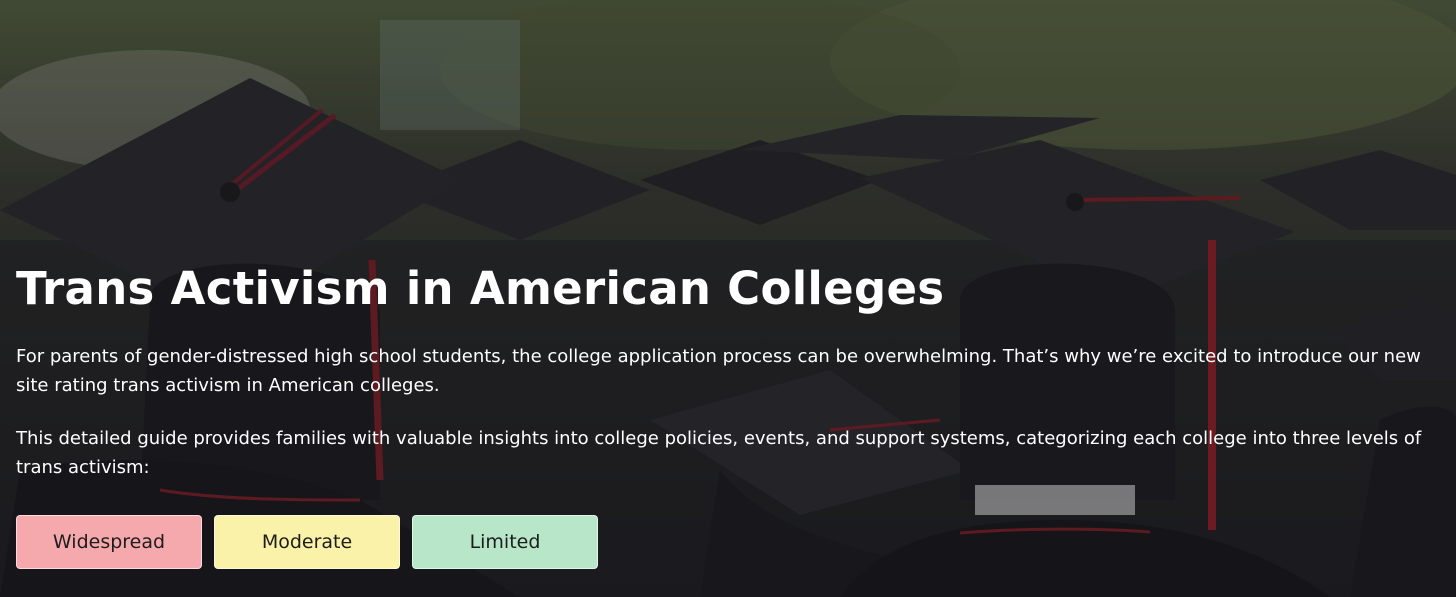 Image resolution: width=1456 pixels, height=597 pixels. What do you see at coordinates (480, 288) in the screenshot?
I see `page-title: Trans Activism in American Colleges` at bounding box center [480, 288].